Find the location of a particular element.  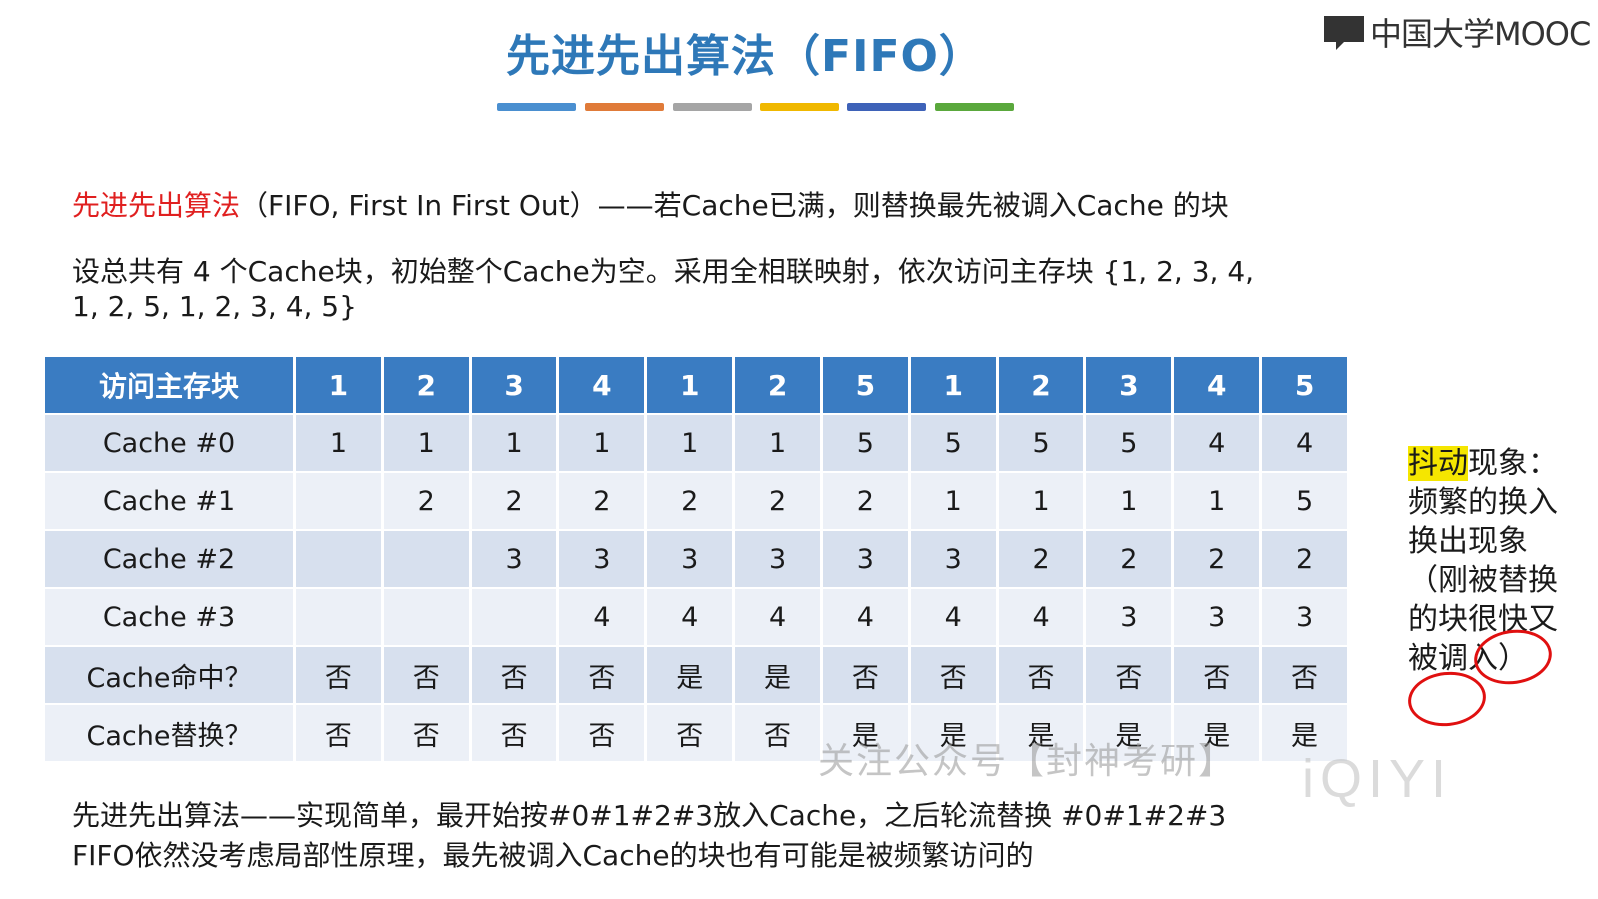

table-header-row: 访问主存块 123412512345 is located at coordinates (696, 385).